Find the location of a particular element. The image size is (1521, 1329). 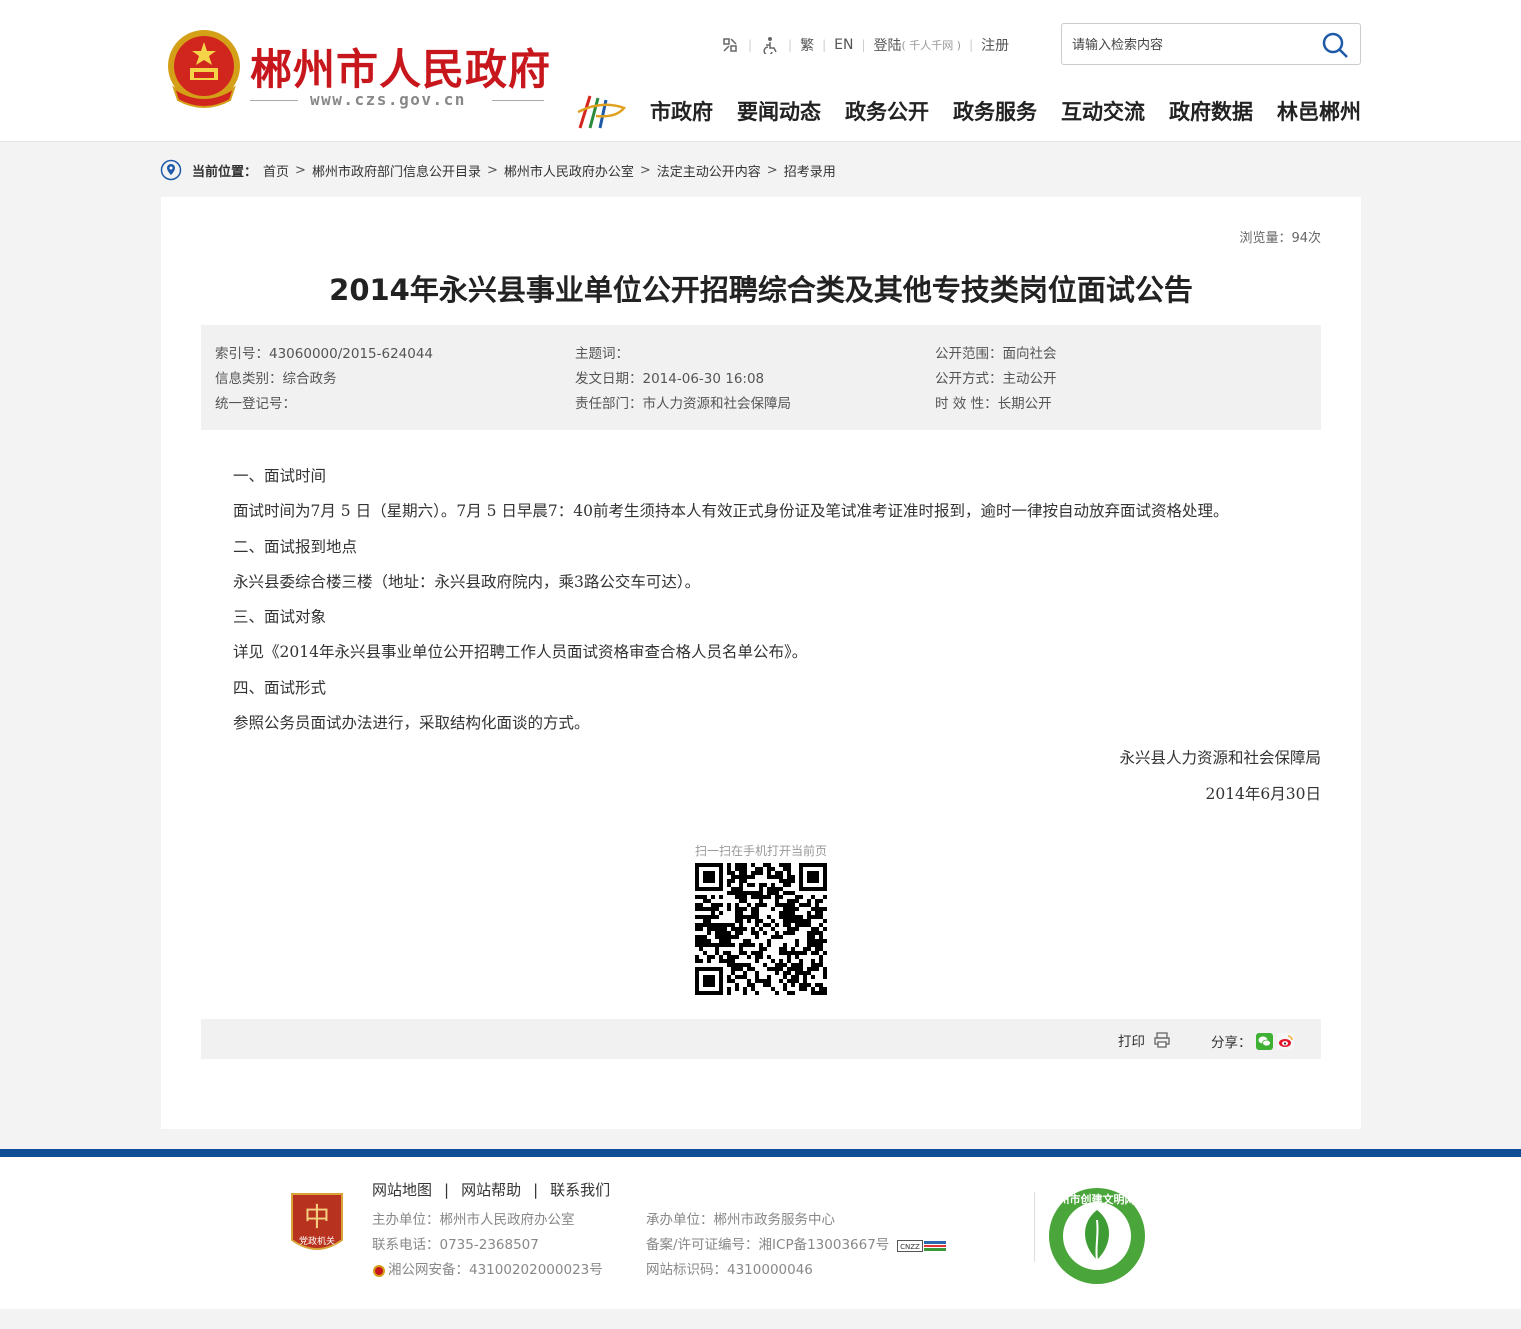

elder-mode-icon is located at coordinates (730, 45).